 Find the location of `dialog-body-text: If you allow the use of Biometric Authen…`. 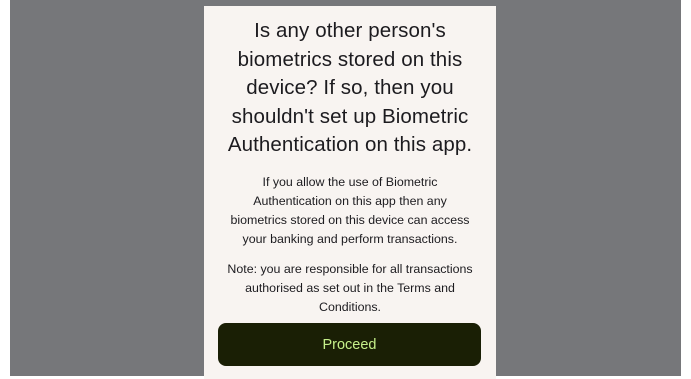

dialog-body-text: If you allow the use of Biometric Authen… is located at coordinates (350, 210).